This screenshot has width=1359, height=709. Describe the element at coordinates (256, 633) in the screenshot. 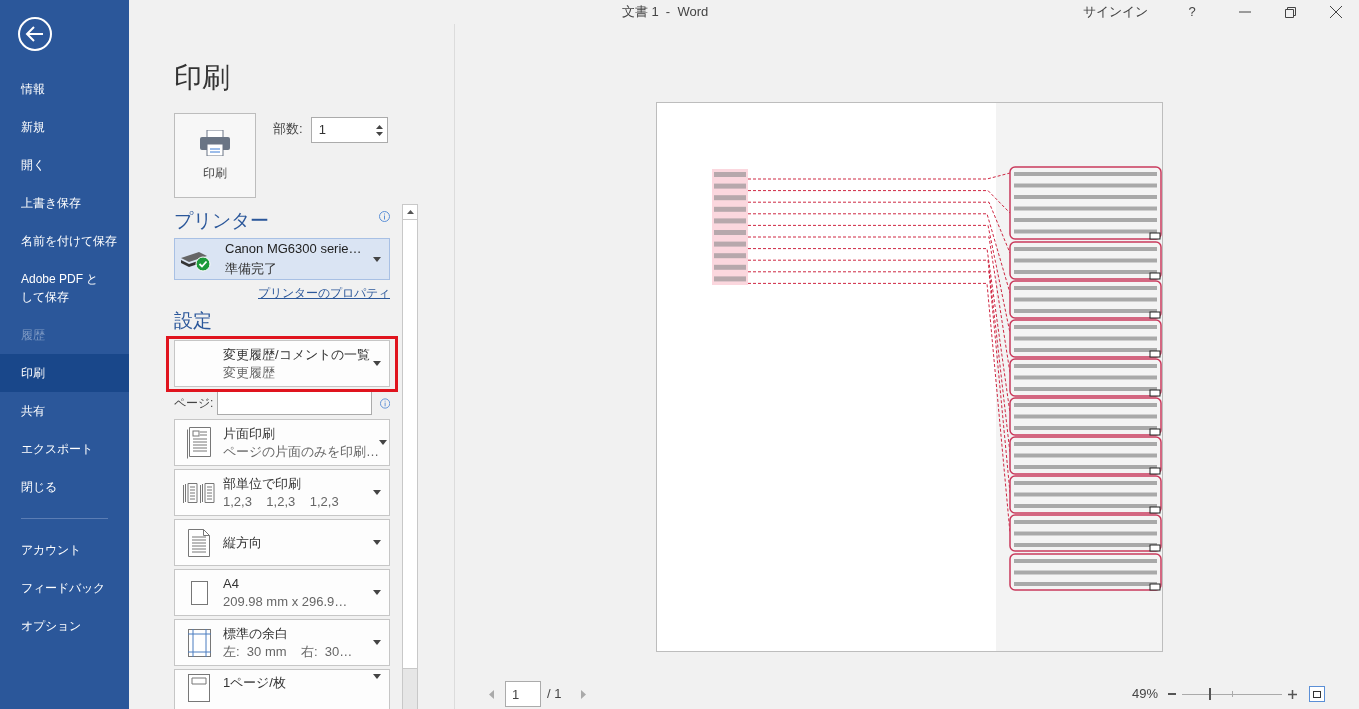

I see `setting-title: 標準の余白` at that location.